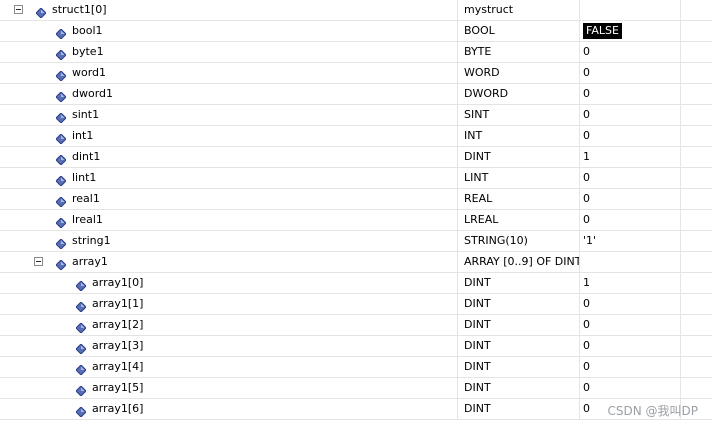 This screenshot has width=712, height=426. I want to click on table-row: dint1 DINT 1, so click(356, 157).